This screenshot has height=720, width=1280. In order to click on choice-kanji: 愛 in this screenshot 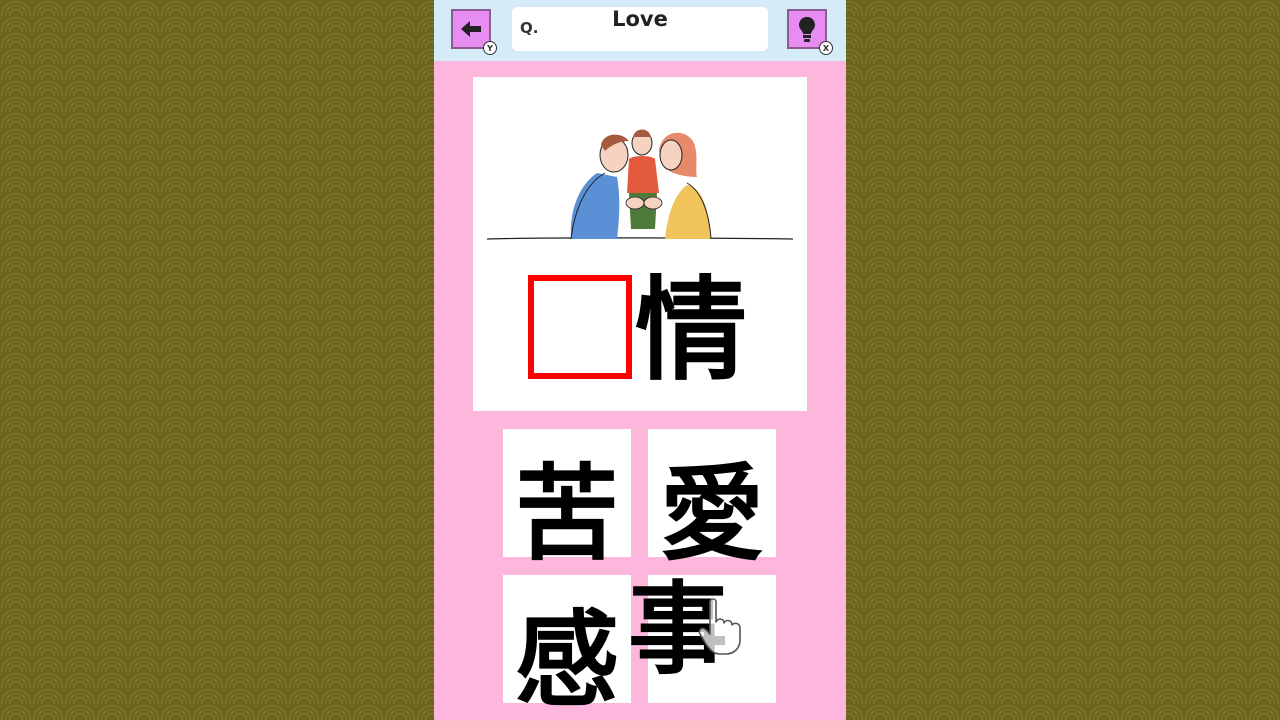, I will do `click(711, 514)`.